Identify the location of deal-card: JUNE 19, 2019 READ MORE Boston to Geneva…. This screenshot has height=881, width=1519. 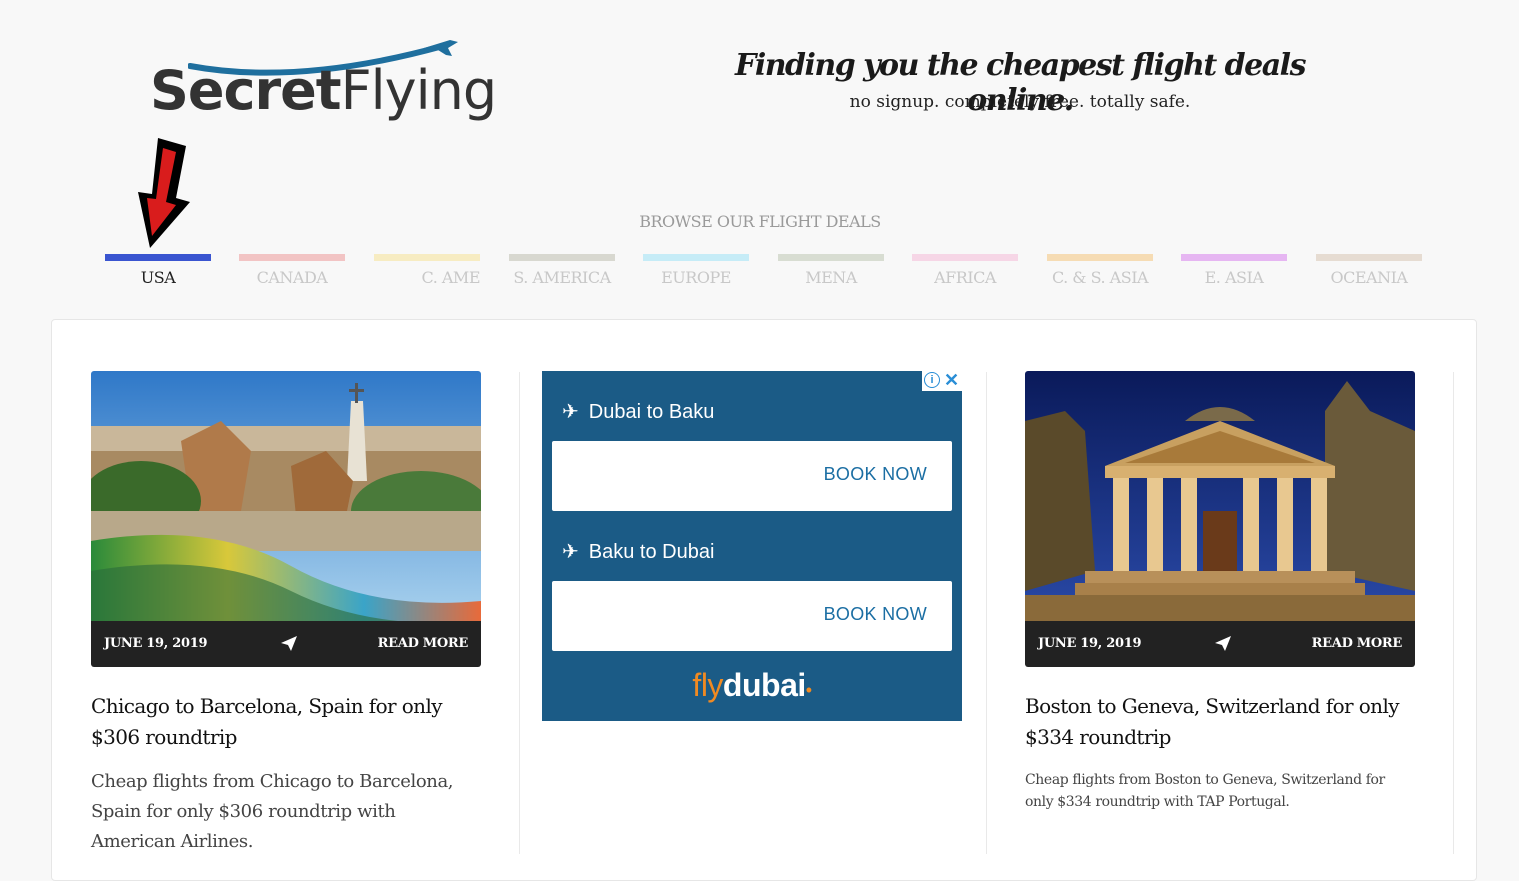
(1220, 592).